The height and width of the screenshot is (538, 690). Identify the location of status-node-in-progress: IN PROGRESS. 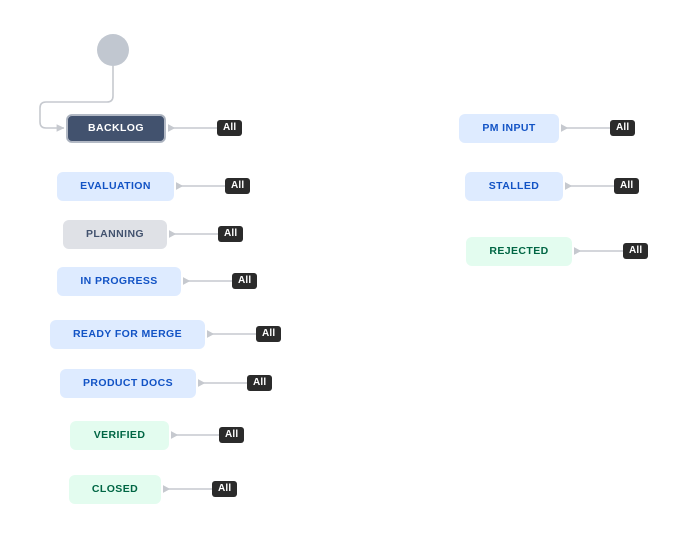
(119, 281).